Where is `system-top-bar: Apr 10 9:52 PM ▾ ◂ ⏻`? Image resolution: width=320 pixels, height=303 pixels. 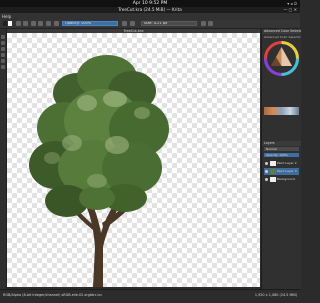 system-top-bar: Apr 10 9:52 PM ▾ ◂ ⏻ is located at coordinates (150, 3).